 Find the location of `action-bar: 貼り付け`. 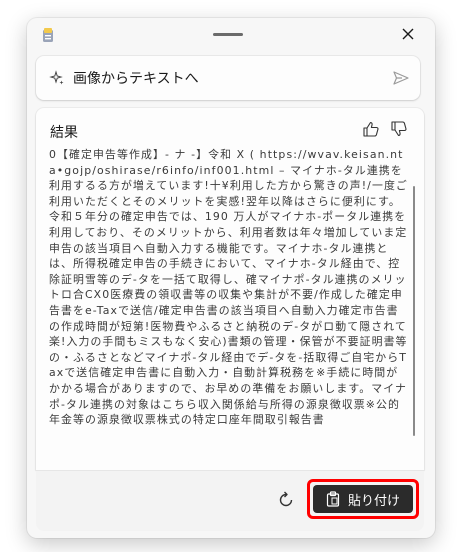

action-bar: 貼り付け is located at coordinates (230, 500).